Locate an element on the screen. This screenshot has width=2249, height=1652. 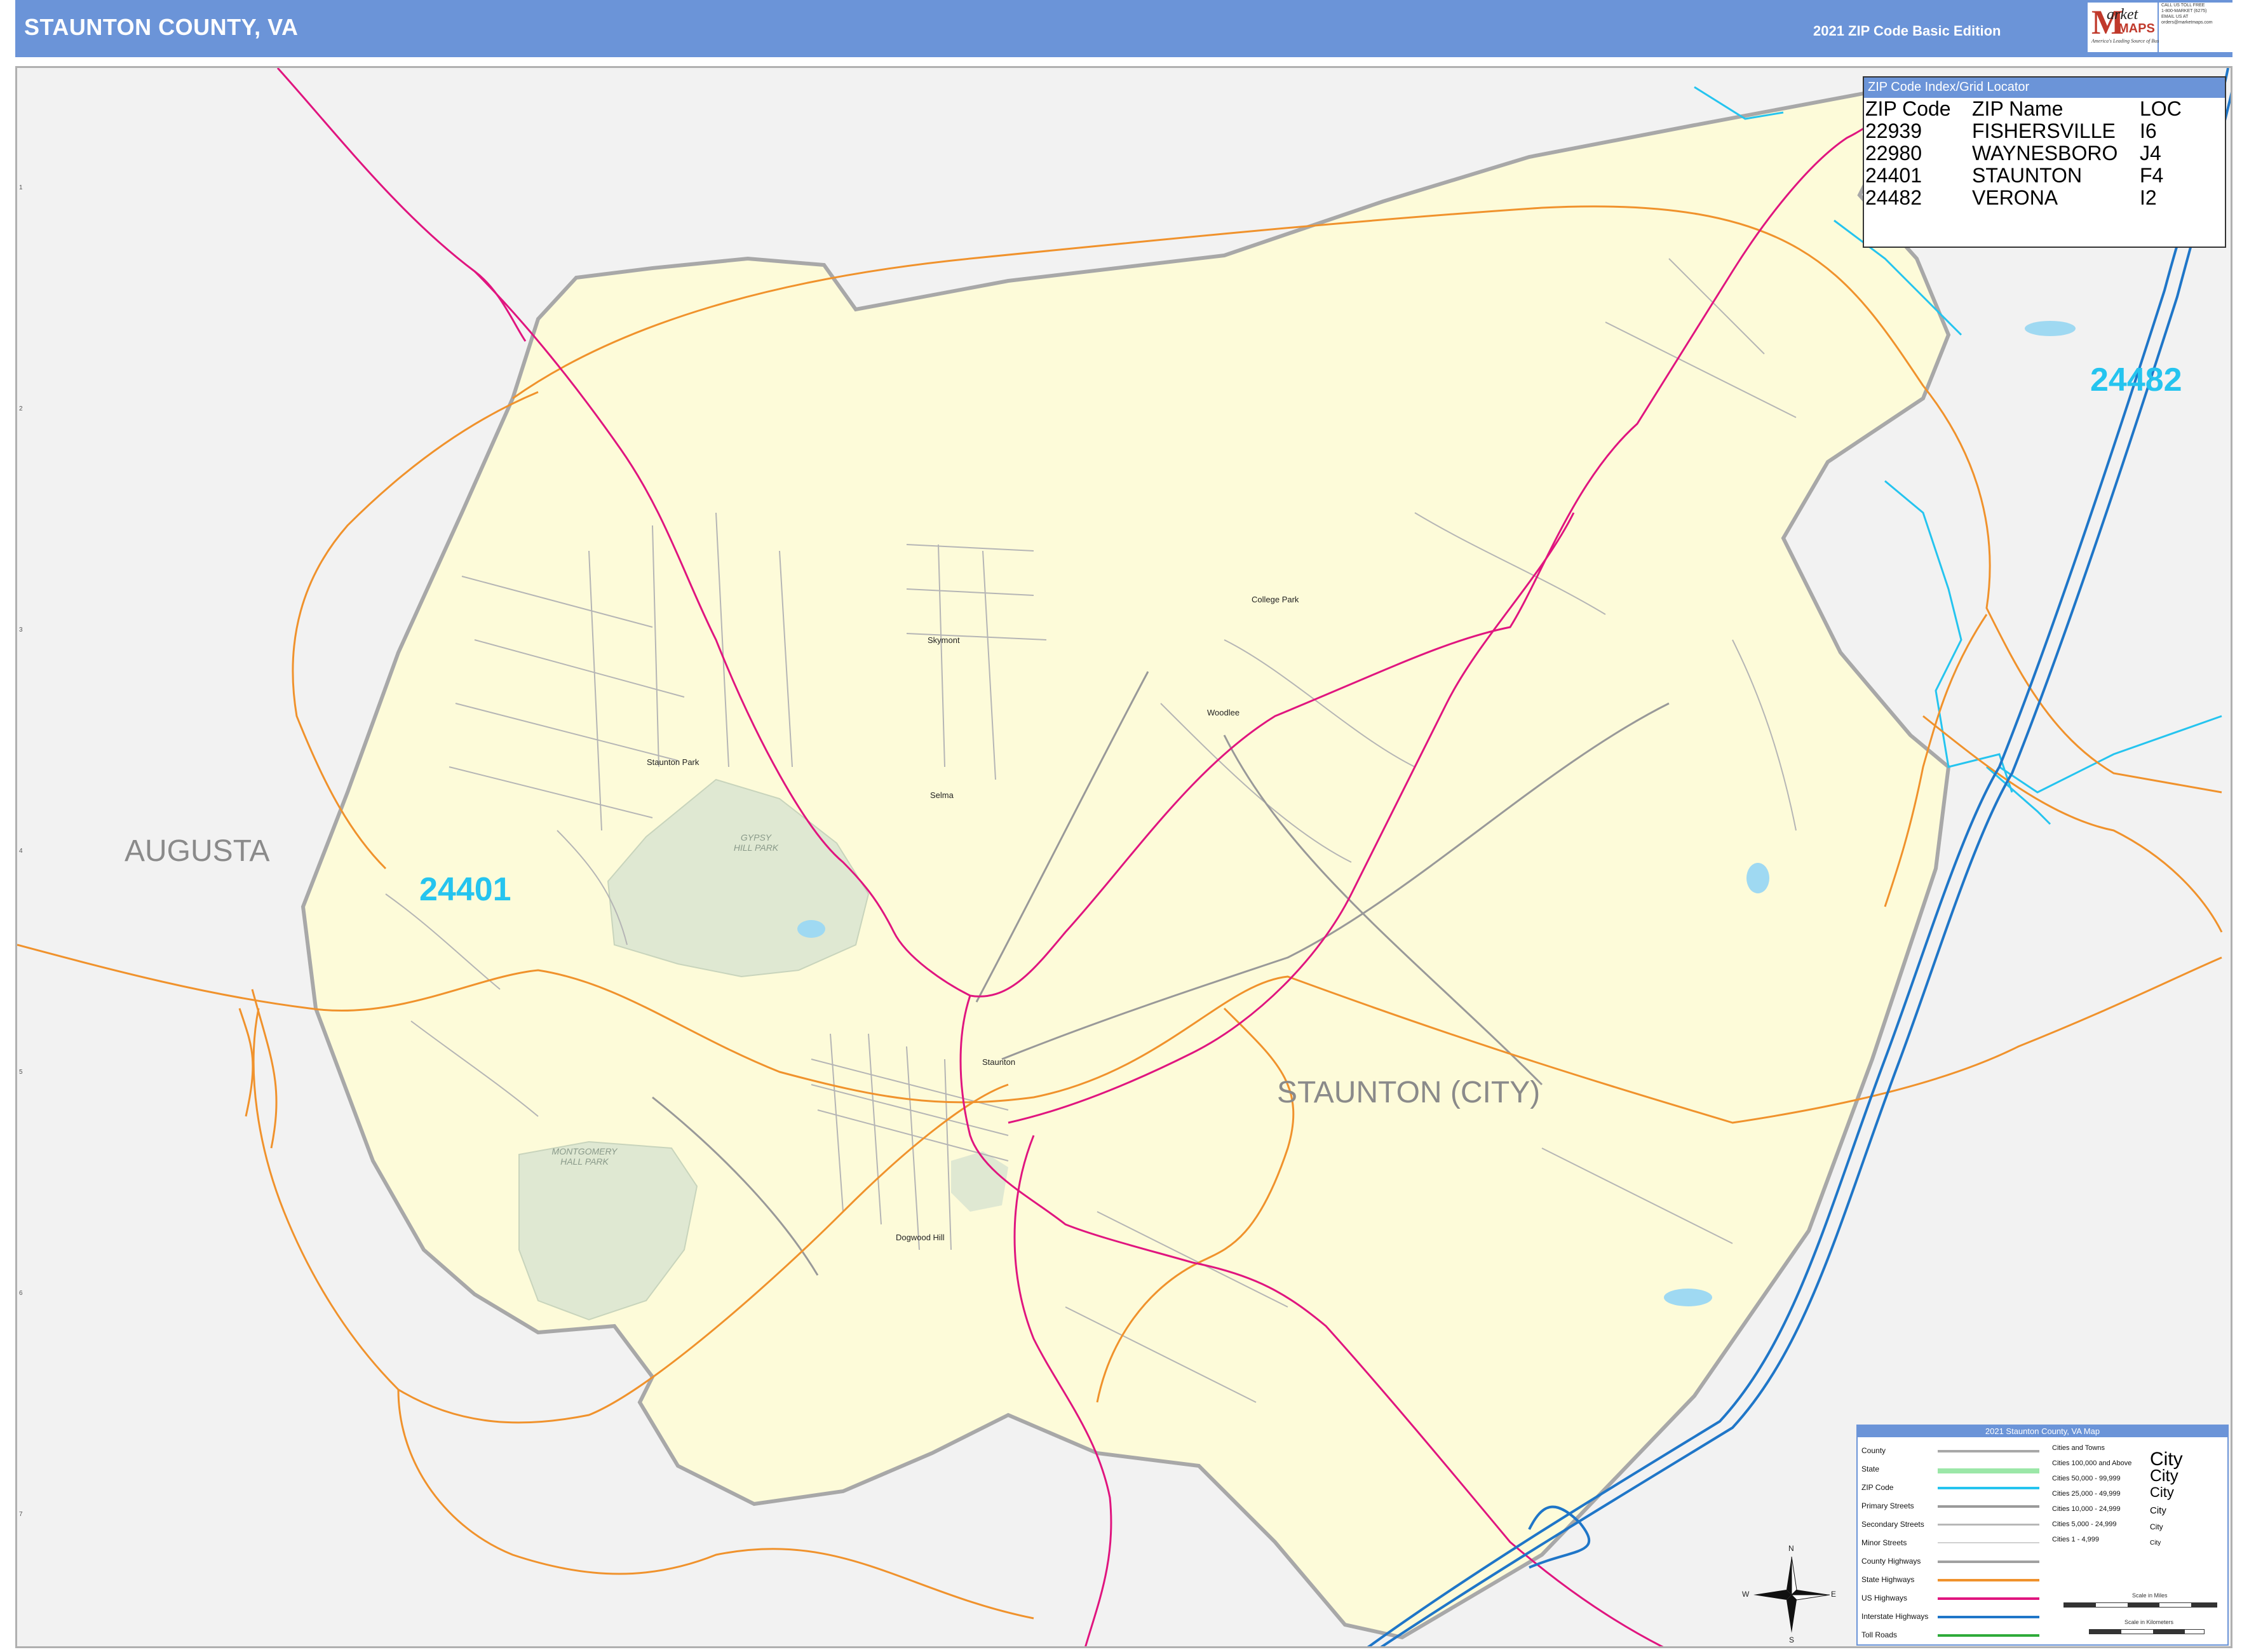
logo-word-arket: arket is located at coordinates (2122, 15).